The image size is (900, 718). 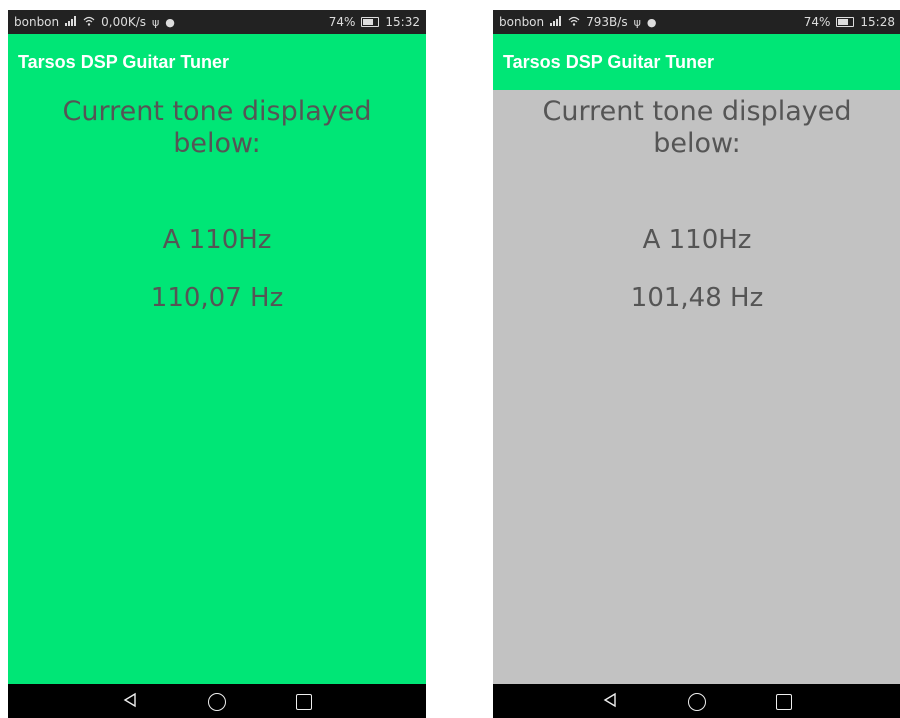 What do you see at coordinates (696, 22) in the screenshot?
I see `status-bar: bonbon 793B/s ψ ● 74% 15:28` at bounding box center [696, 22].